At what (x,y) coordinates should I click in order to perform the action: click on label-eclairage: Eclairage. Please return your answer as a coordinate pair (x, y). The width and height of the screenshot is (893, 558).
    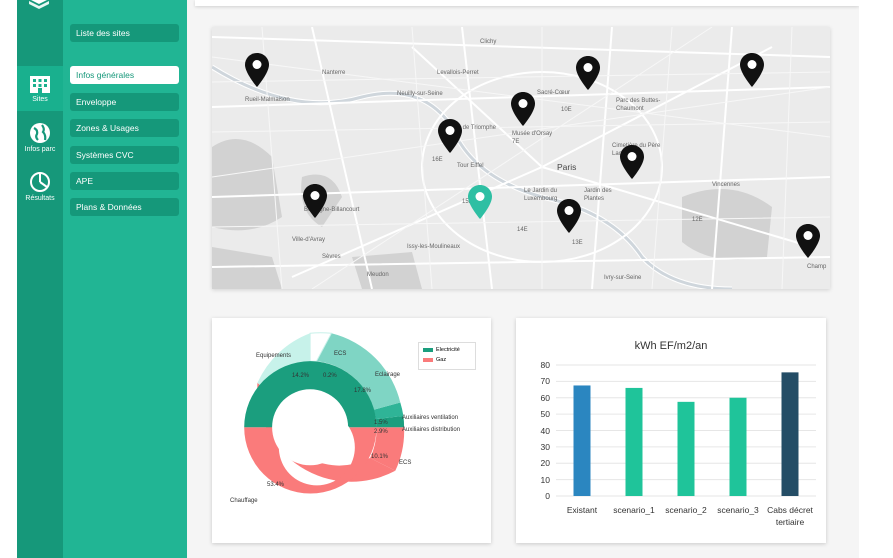
    Looking at the image, I should click on (388, 375).